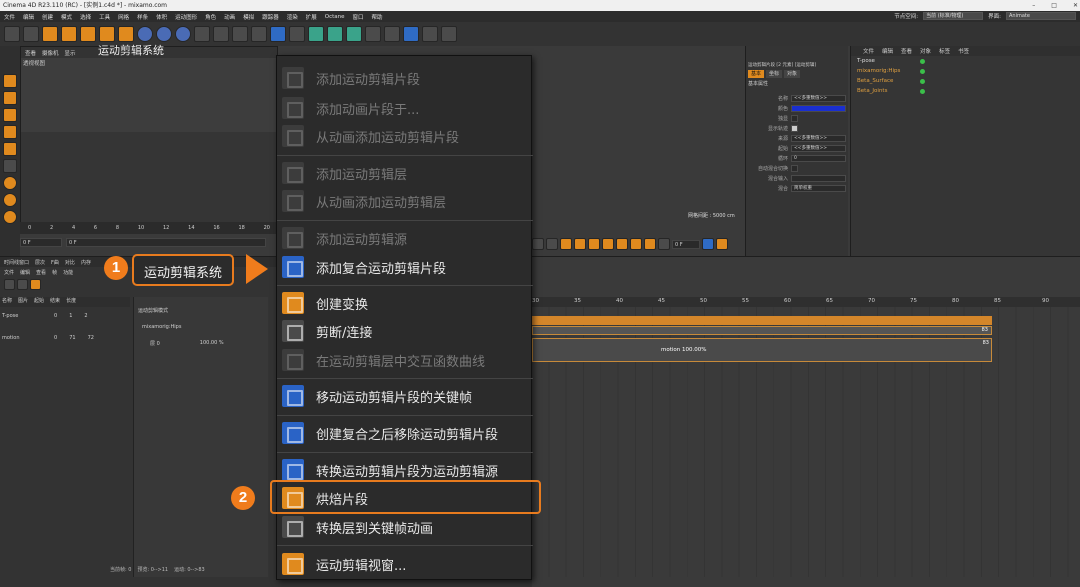 This screenshot has height=587, width=1080. Describe the element at coordinates (47, 17) in the screenshot. I see `menu-create: 创建` at that location.